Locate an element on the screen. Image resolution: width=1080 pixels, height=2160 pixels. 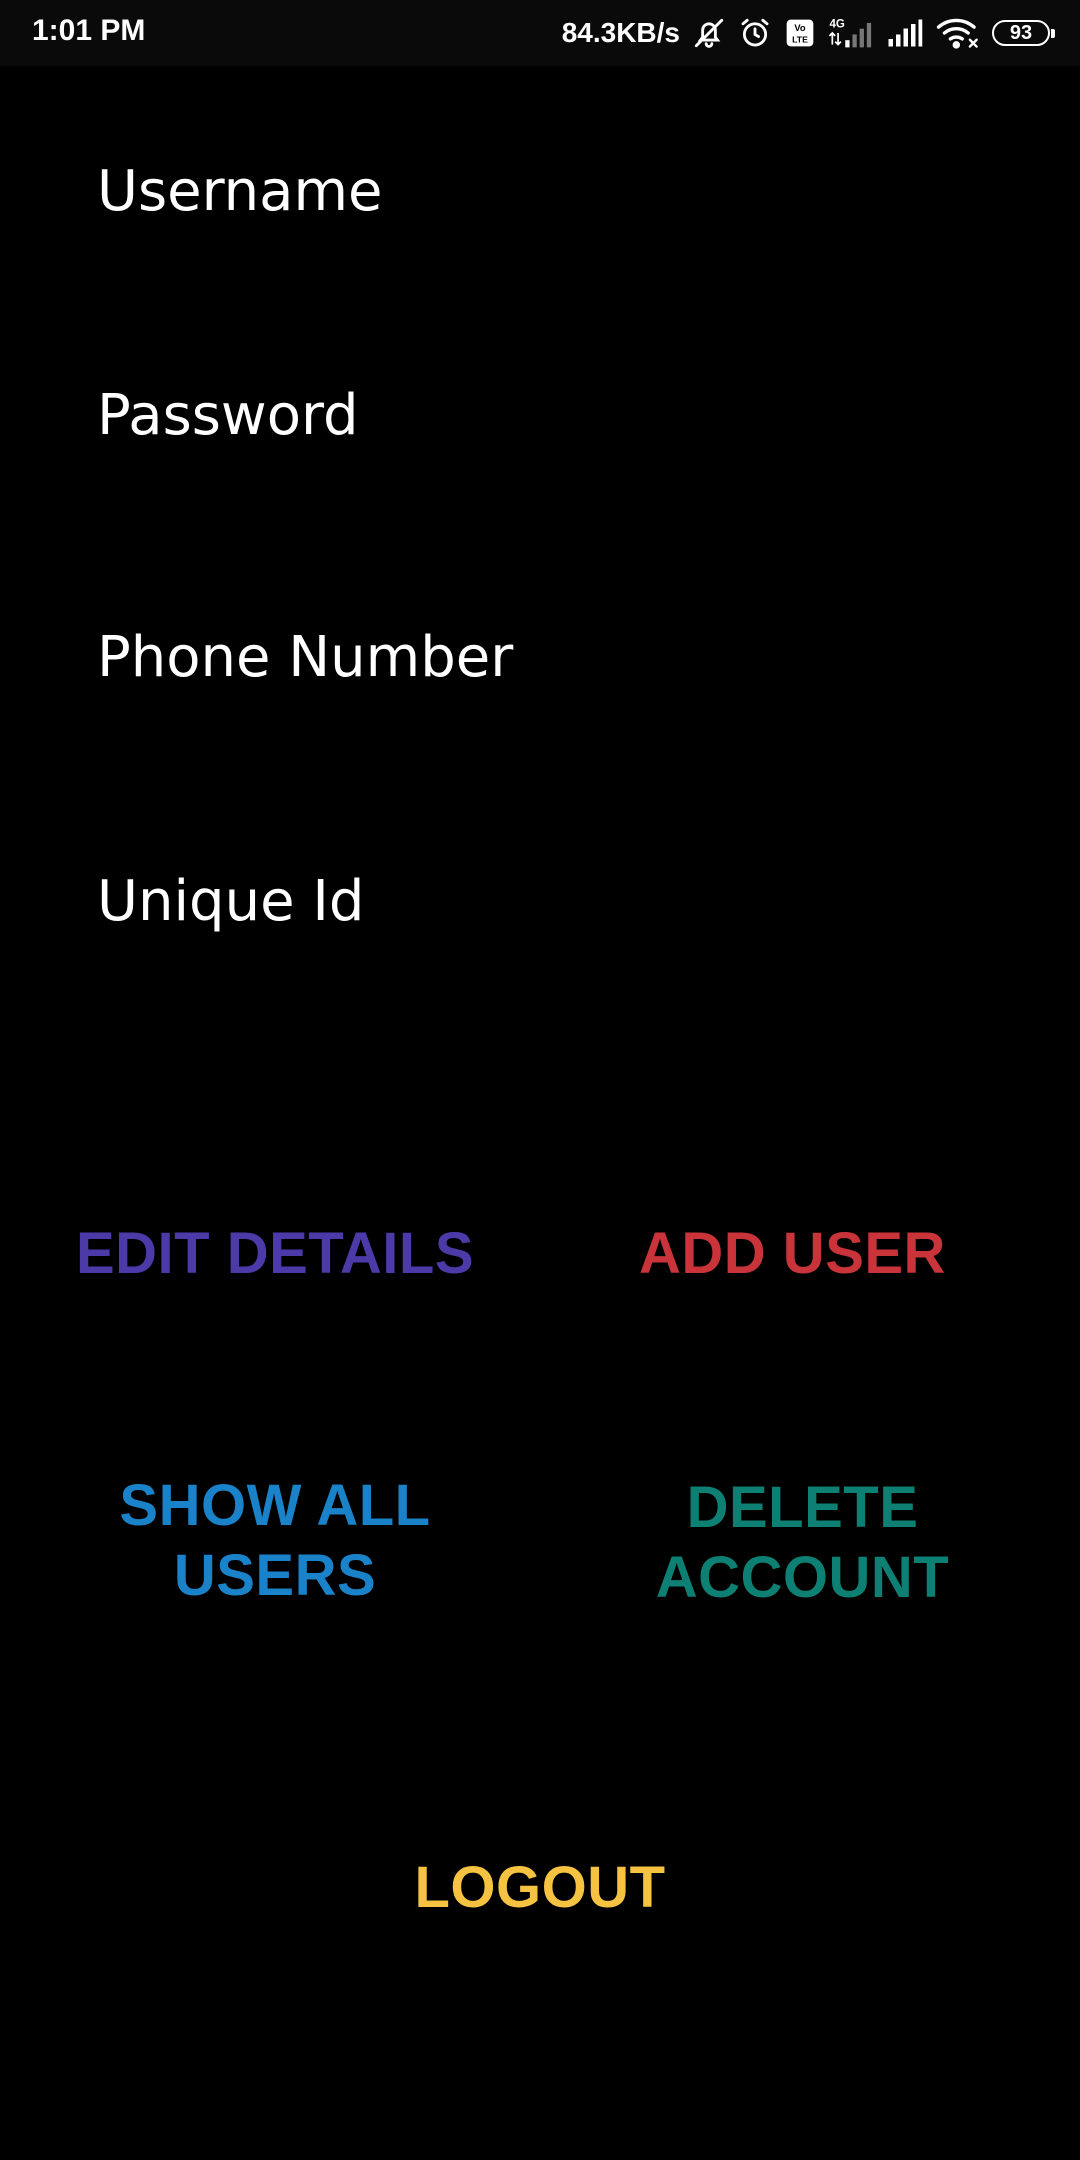
alarm-icon is located at coordinates (755, 33).